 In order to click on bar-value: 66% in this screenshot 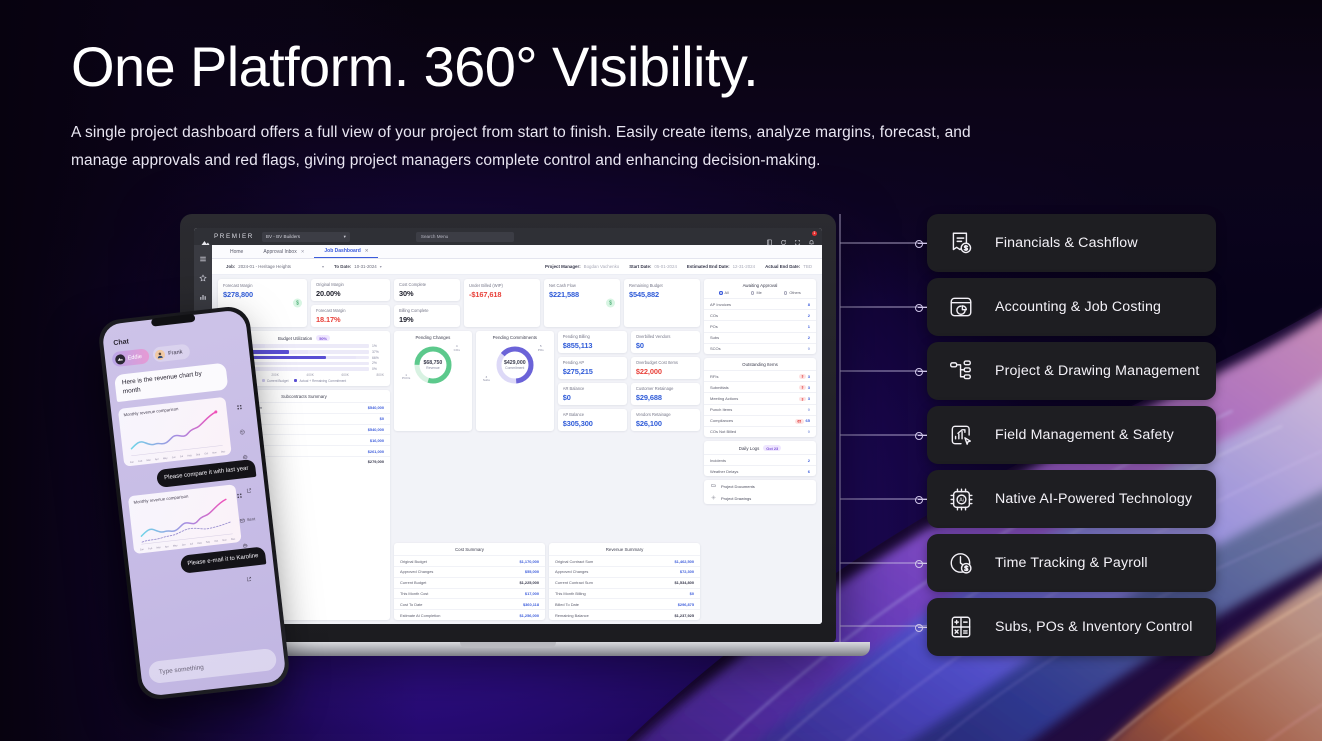, I will do `click(375, 357)`.